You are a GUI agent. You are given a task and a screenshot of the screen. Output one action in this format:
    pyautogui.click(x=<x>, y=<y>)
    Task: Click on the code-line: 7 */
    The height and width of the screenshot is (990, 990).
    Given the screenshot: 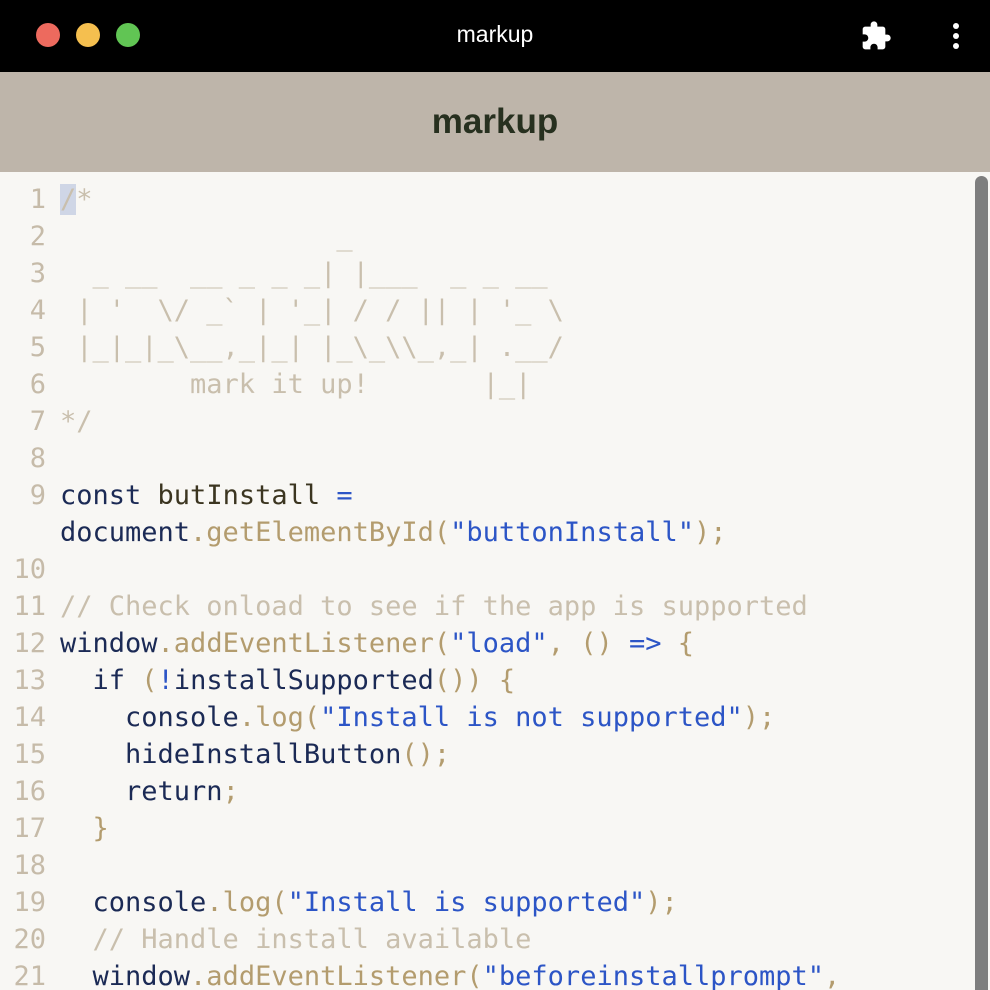 What is the action you would take?
    pyautogui.click(x=487, y=421)
    